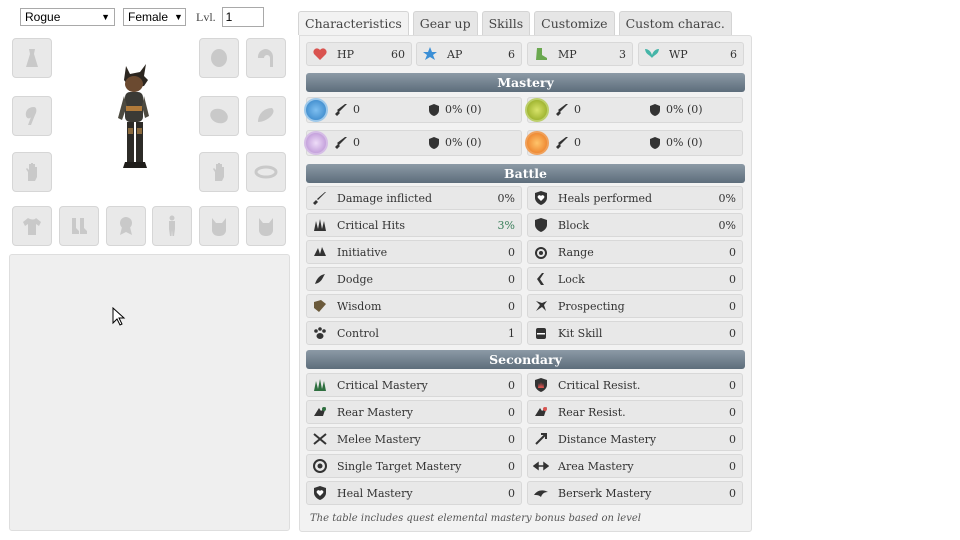 The width and height of the screenshot is (960, 540). What do you see at coordinates (242, 17) in the screenshot?
I see `level-input` at bounding box center [242, 17].